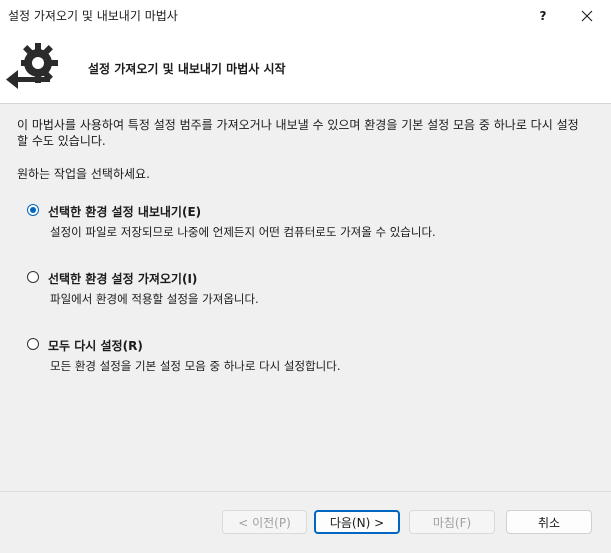  What do you see at coordinates (264, 522) in the screenshot?
I see `back-button: < 이전(P)` at bounding box center [264, 522].